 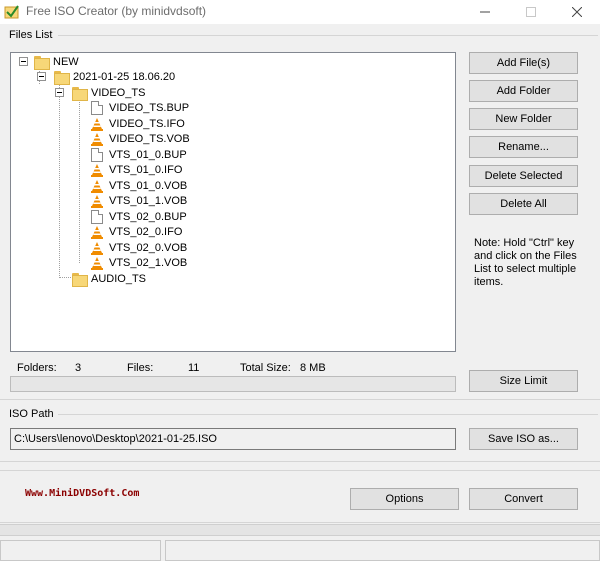 I want to click on tree-item-file: VTS_01_0.BUP, so click(x=138, y=155).